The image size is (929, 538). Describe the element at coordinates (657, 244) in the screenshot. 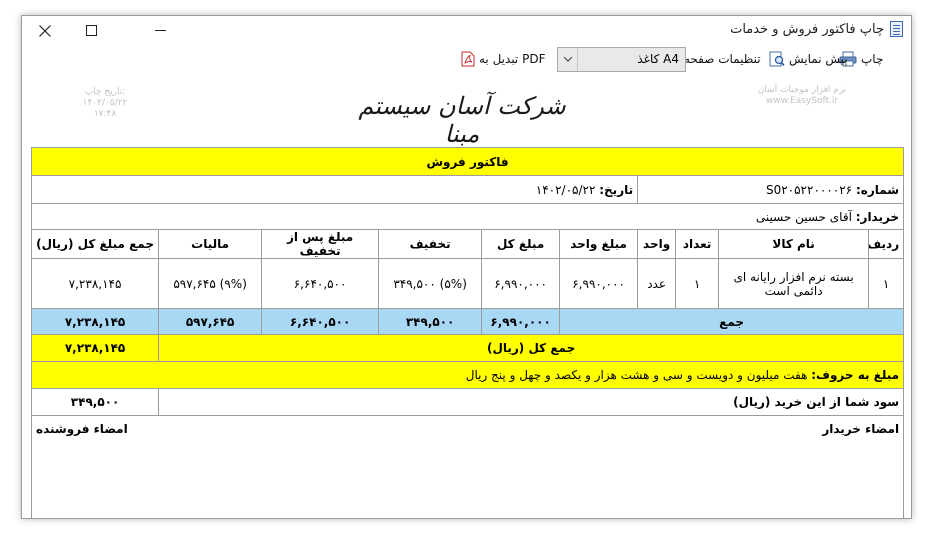

I see `col-header-unit: واحد` at that location.